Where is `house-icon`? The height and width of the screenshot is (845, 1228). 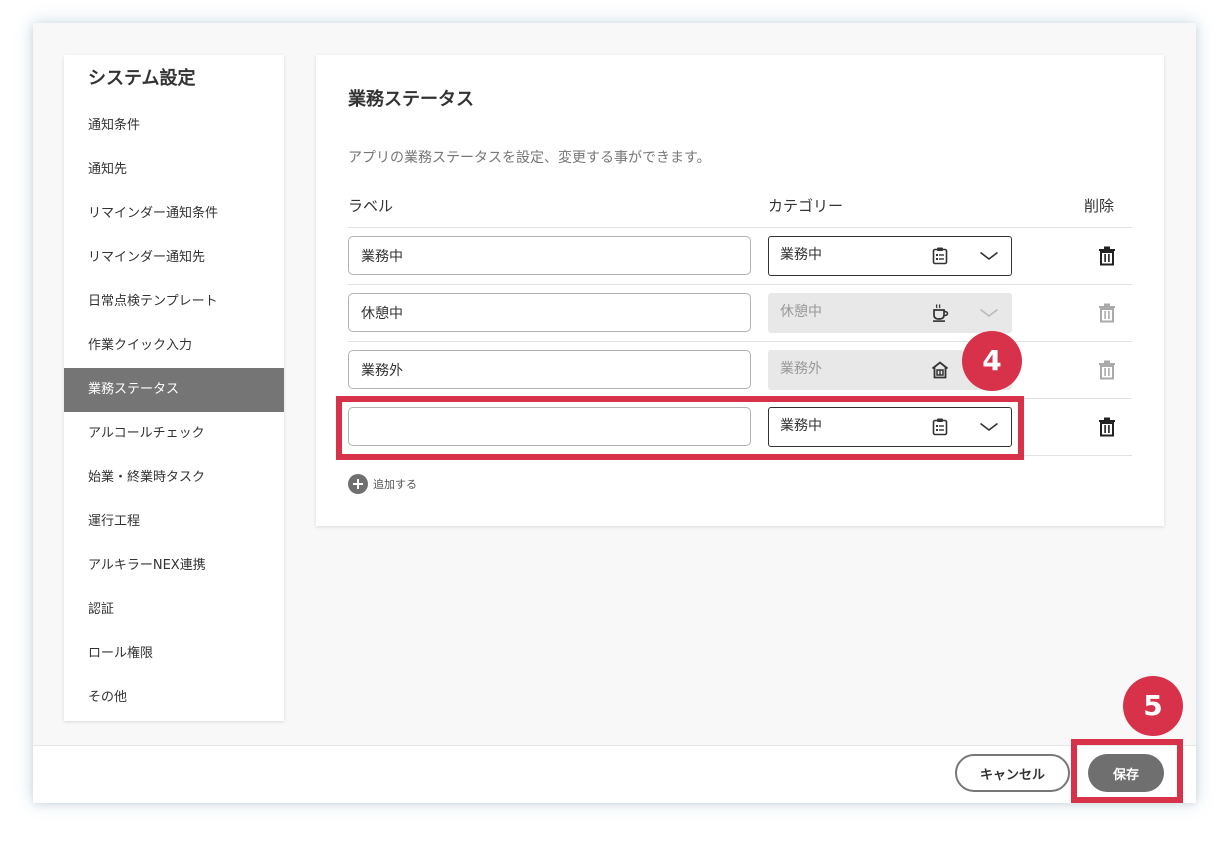 house-icon is located at coordinates (940, 370).